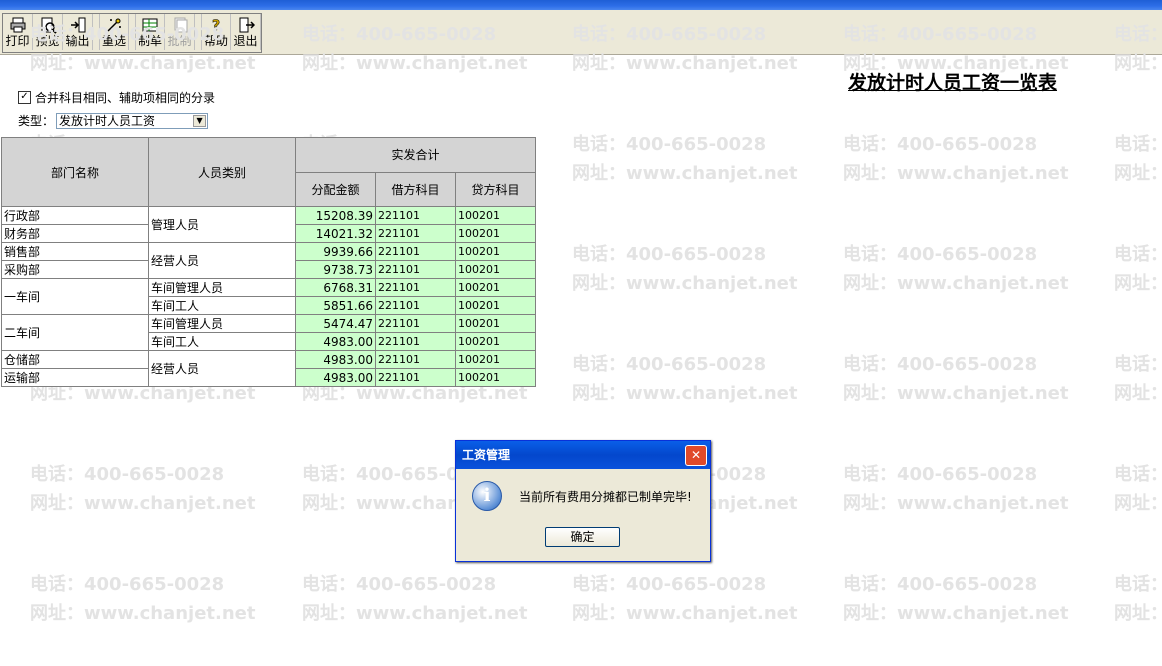 The height and width of the screenshot is (666, 1162). What do you see at coordinates (245, 41) in the screenshot?
I see `exit-label: 退出` at bounding box center [245, 41].